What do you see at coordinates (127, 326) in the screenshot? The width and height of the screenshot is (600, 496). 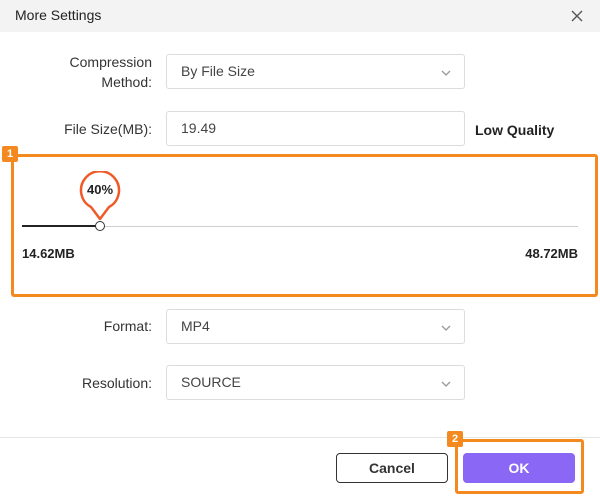 I see `format-label: Format:` at bounding box center [127, 326].